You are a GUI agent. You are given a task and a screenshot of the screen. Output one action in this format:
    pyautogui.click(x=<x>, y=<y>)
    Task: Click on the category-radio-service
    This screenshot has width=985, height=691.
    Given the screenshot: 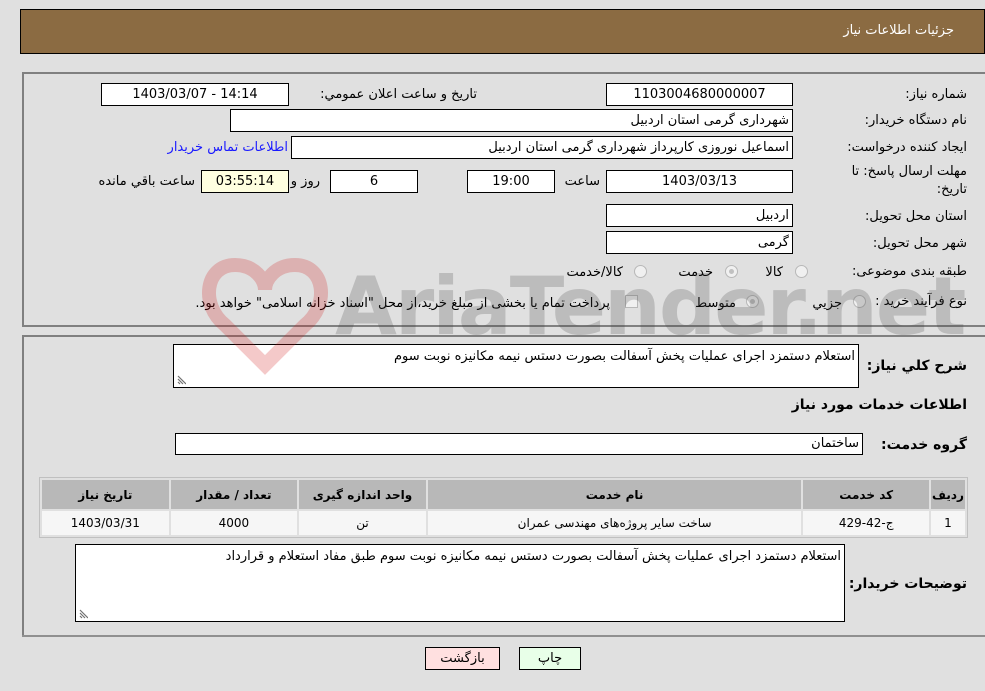 What is the action you would take?
    pyautogui.click(x=731, y=271)
    